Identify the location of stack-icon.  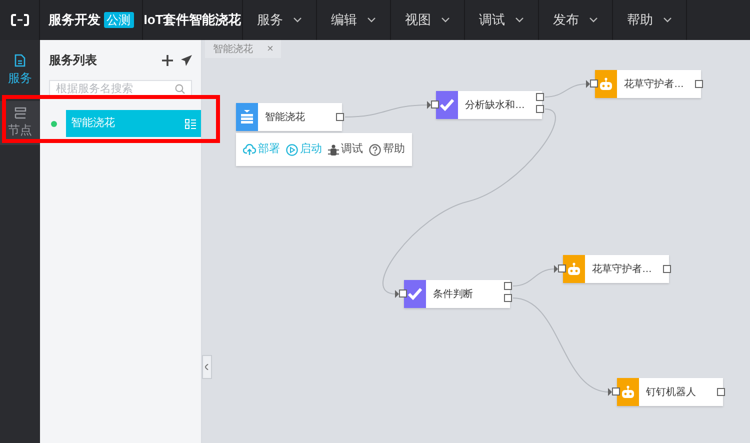
(20, 113).